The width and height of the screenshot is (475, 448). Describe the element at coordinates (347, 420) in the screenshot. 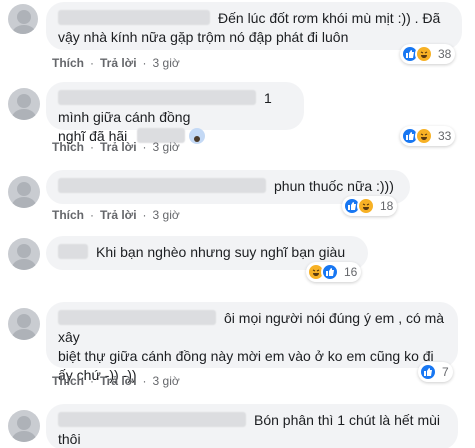

I see `comment-text-line: Bón phân thì 1 chút là hết mùi` at that location.